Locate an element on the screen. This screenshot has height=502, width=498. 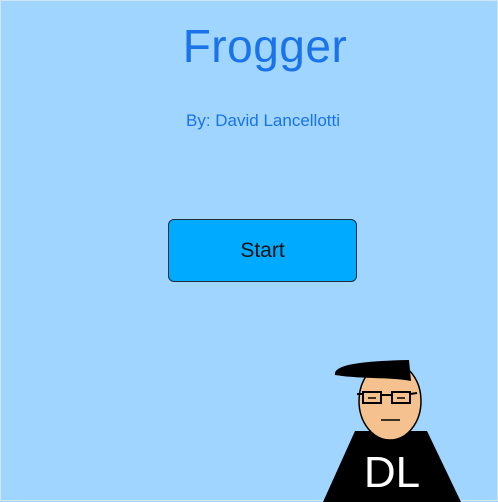
avatar-hat is located at coordinates (372, 370).